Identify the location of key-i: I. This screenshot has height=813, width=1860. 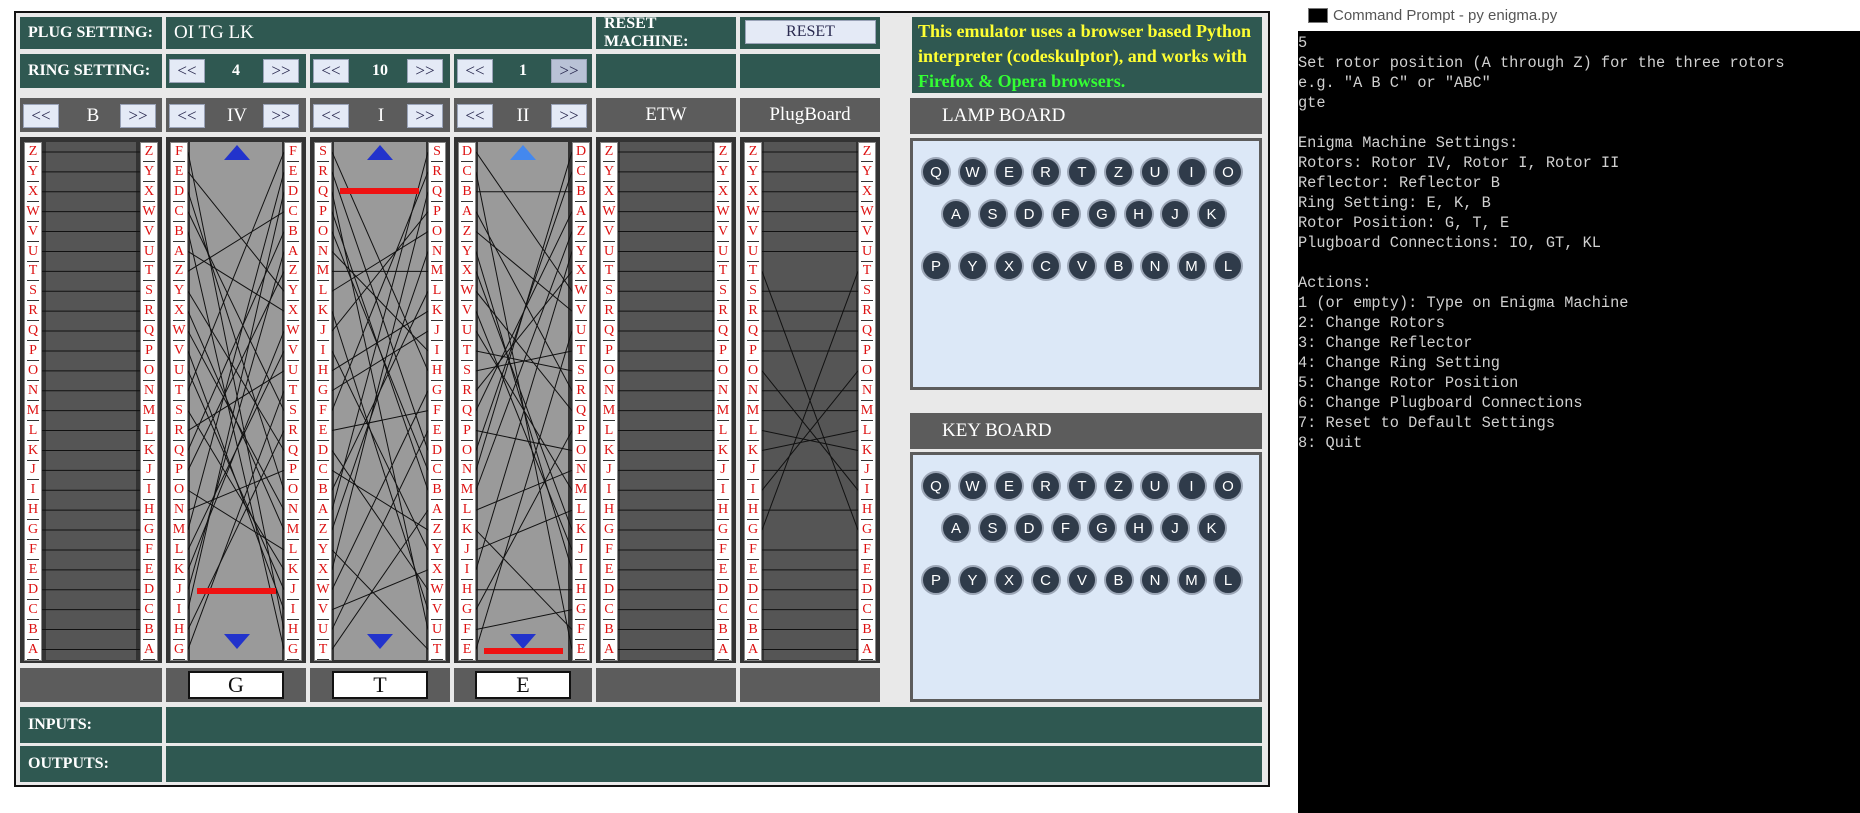
(1191, 486).